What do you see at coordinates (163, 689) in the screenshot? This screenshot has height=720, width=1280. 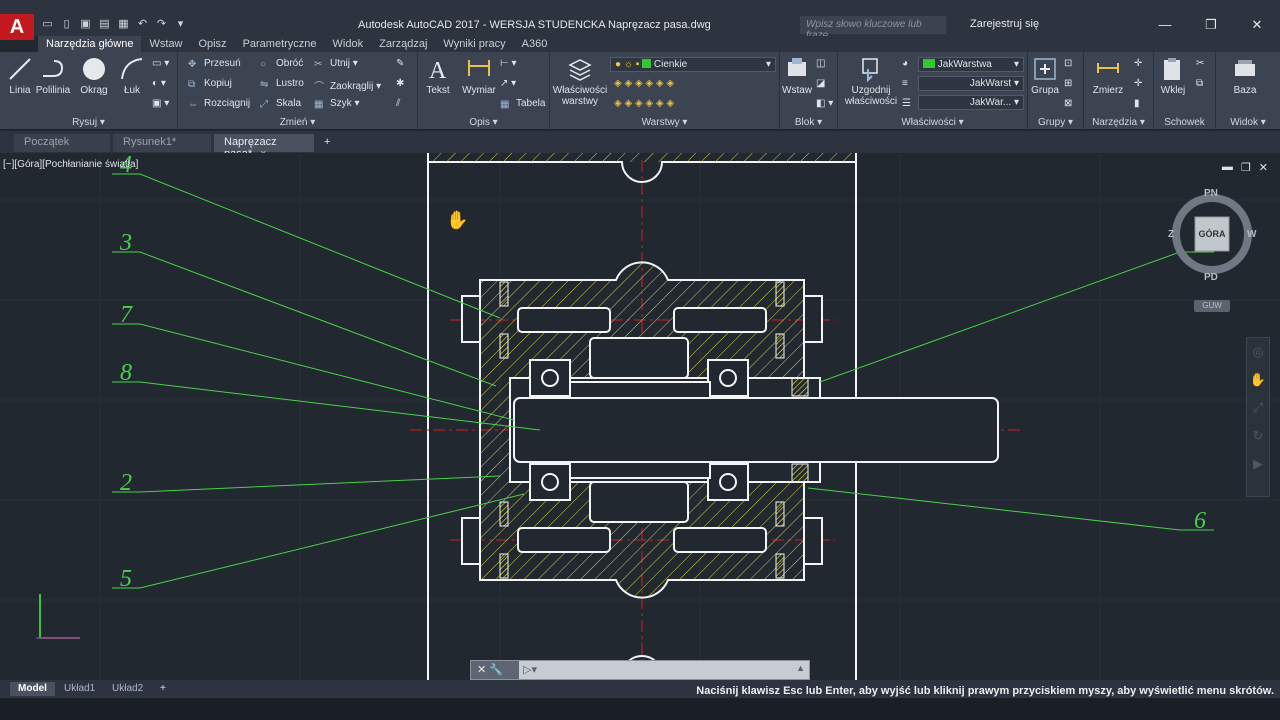 I see `add-layout-icon: +` at bounding box center [163, 689].